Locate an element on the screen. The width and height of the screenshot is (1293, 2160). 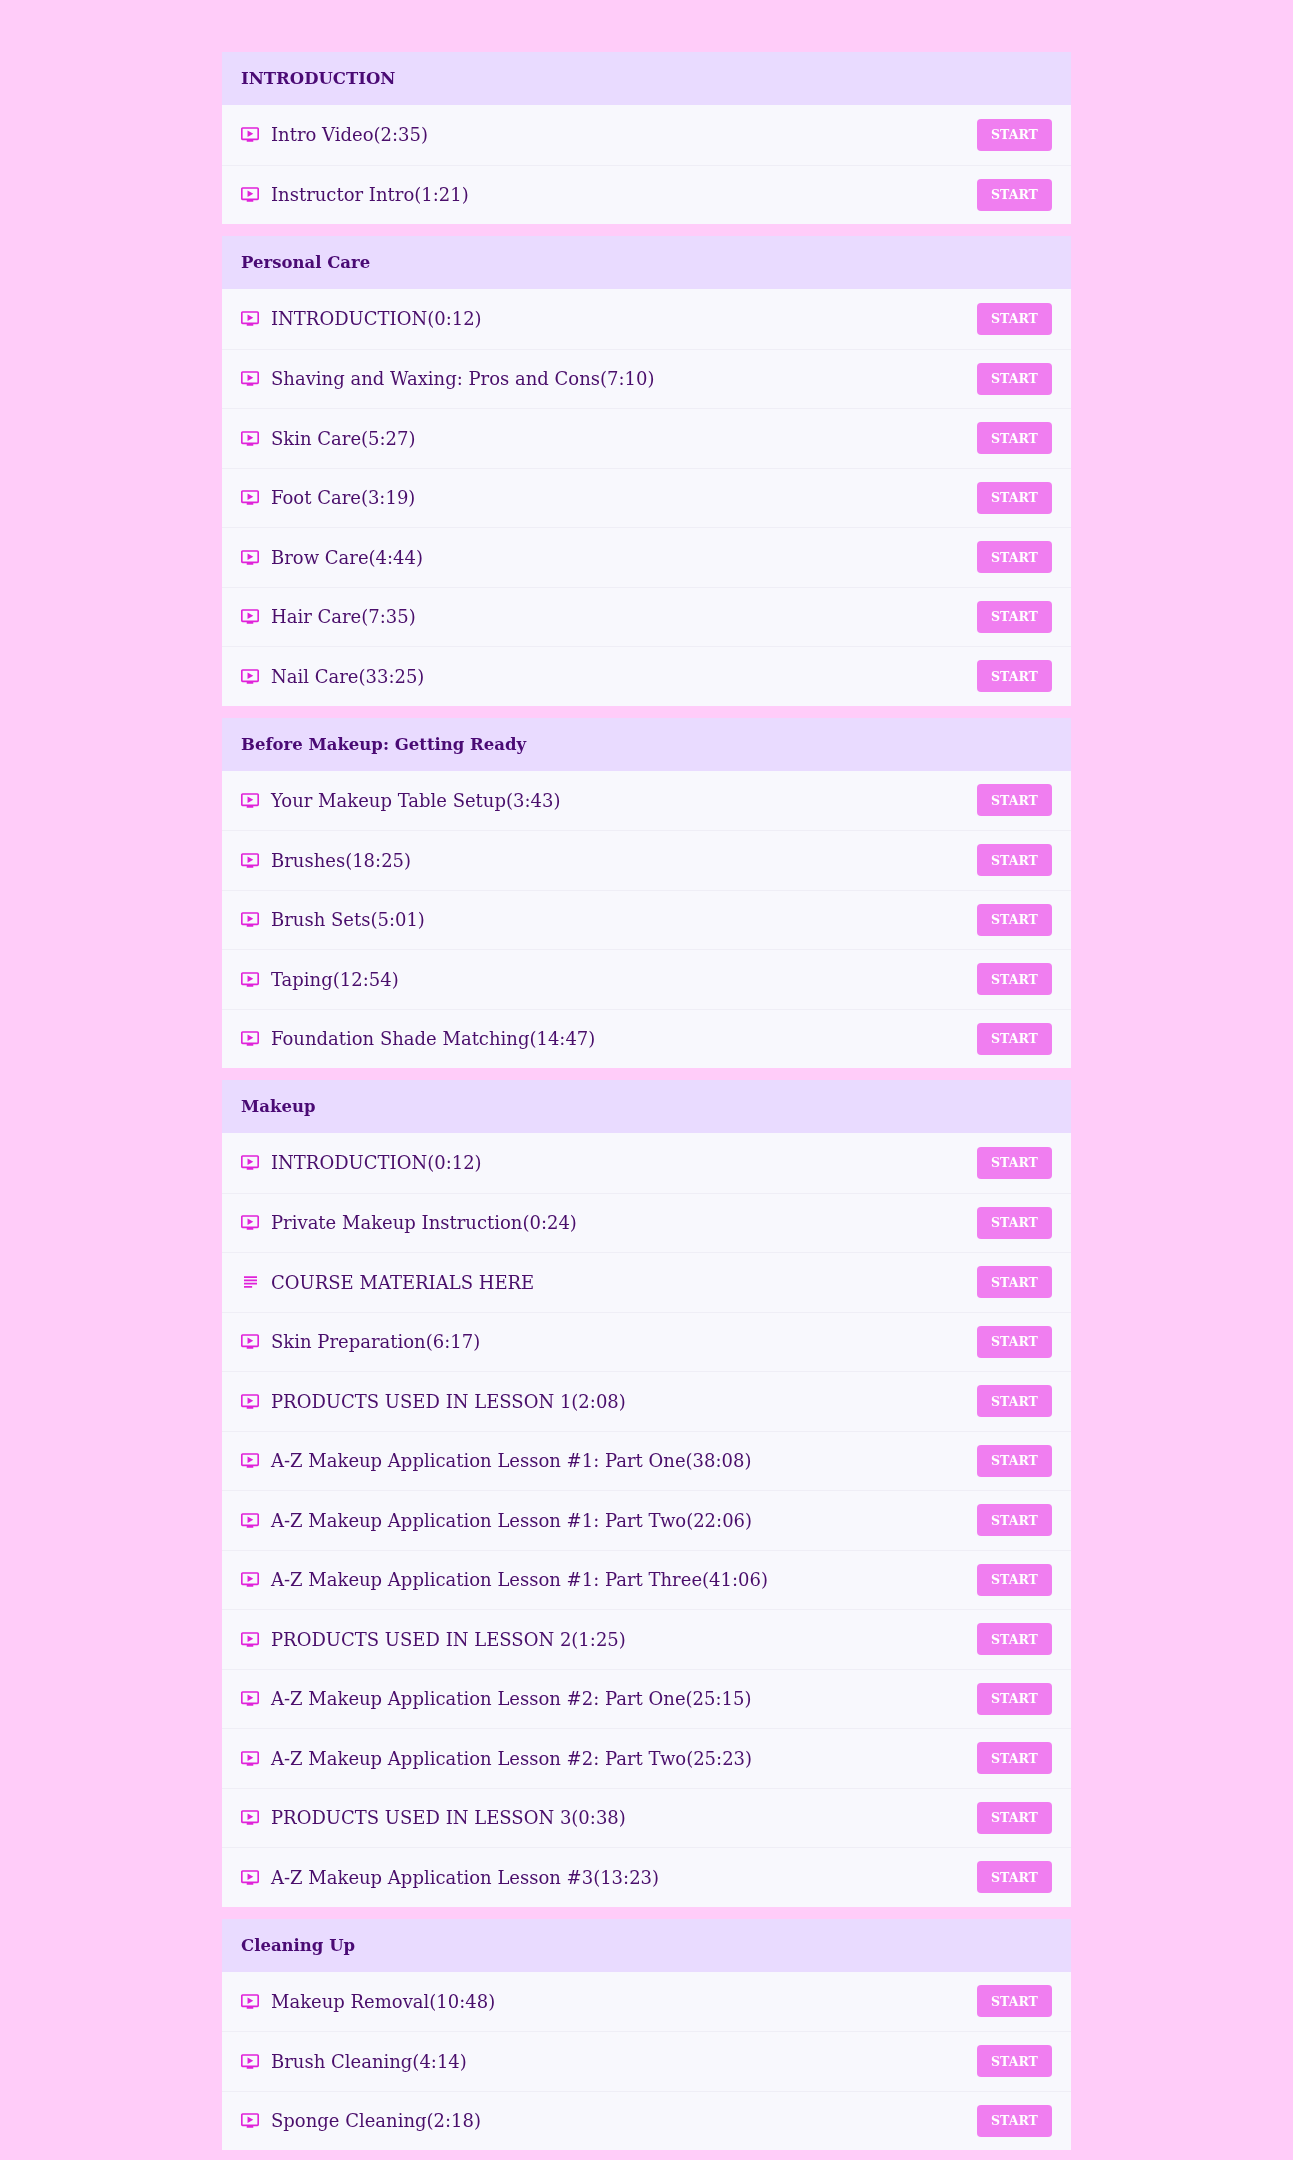
lesson-title: Your Makeup Table Setup(3:43) is located at coordinates (416, 800).